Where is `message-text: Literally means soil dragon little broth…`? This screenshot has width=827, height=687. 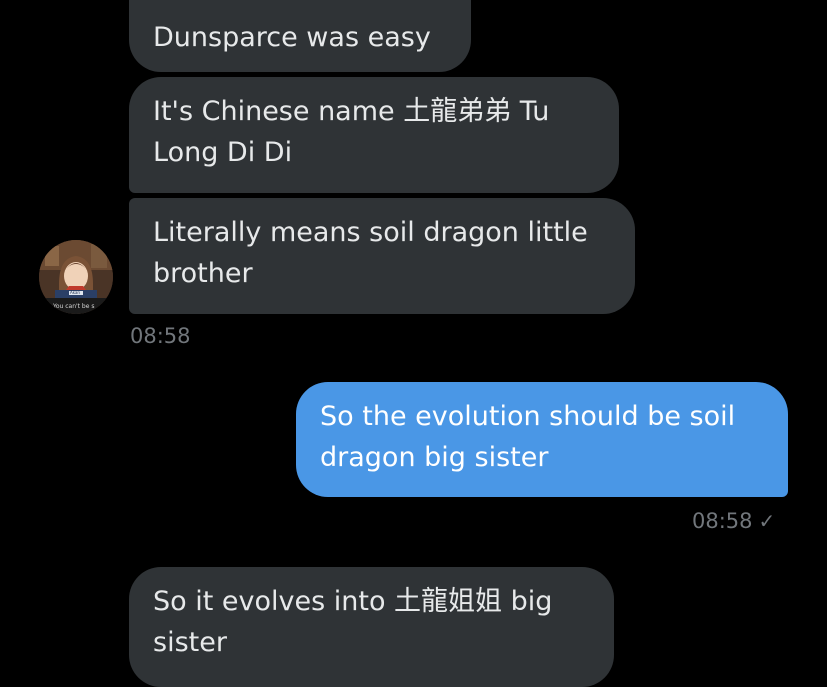 message-text: Literally means soil dragon little broth… is located at coordinates (370, 253).